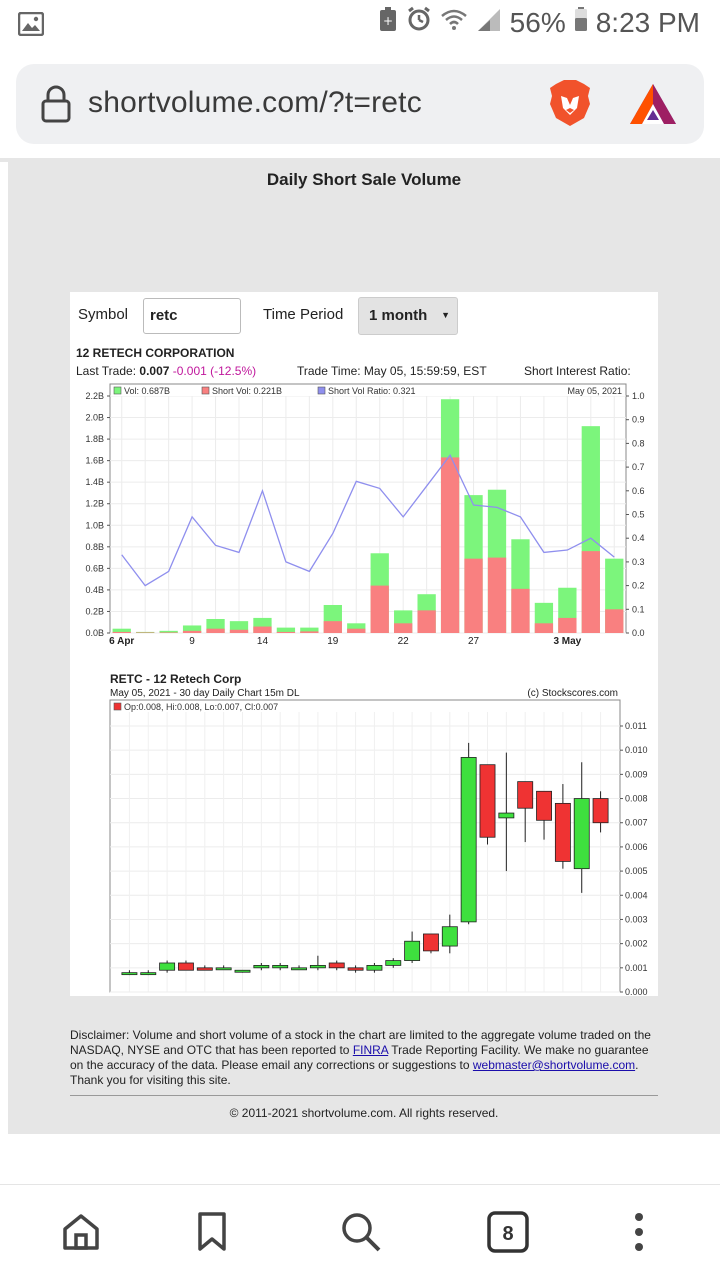  What do you see at coordinates (211, 706) in the screenshot?
I see `candle-legend-strip` at bounding box center [211, 706].